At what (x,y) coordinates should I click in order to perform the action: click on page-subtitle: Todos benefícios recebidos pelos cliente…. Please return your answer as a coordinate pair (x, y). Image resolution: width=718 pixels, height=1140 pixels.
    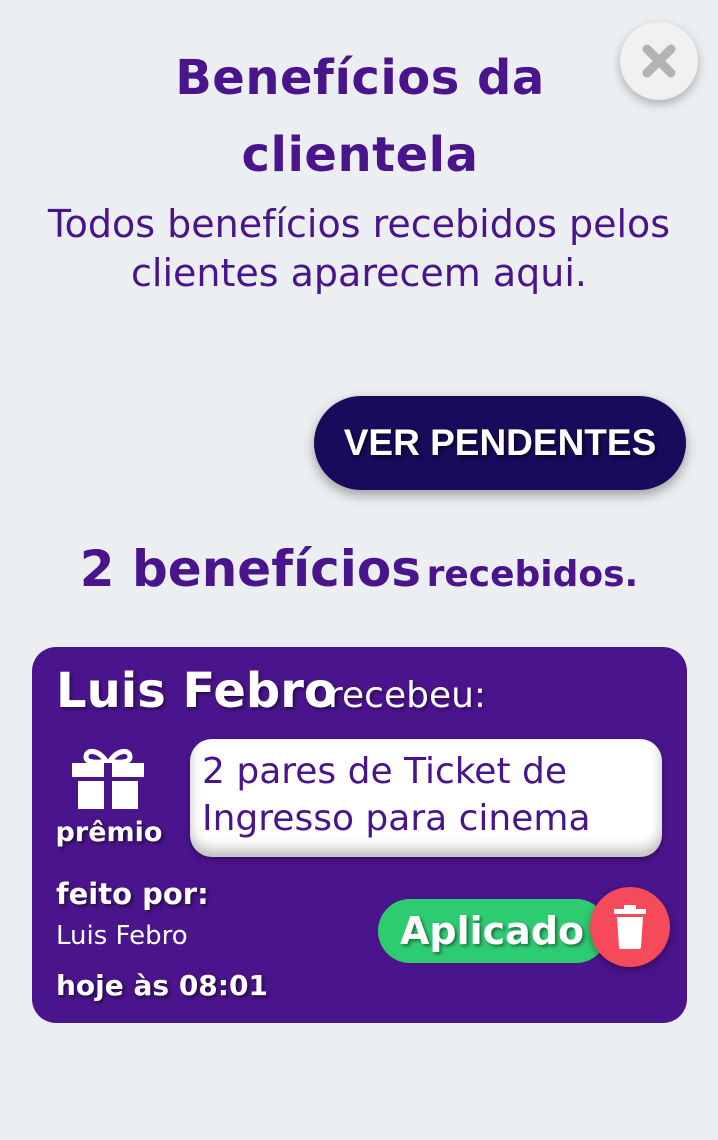
    Looking at the image, I should click on (359, 249).